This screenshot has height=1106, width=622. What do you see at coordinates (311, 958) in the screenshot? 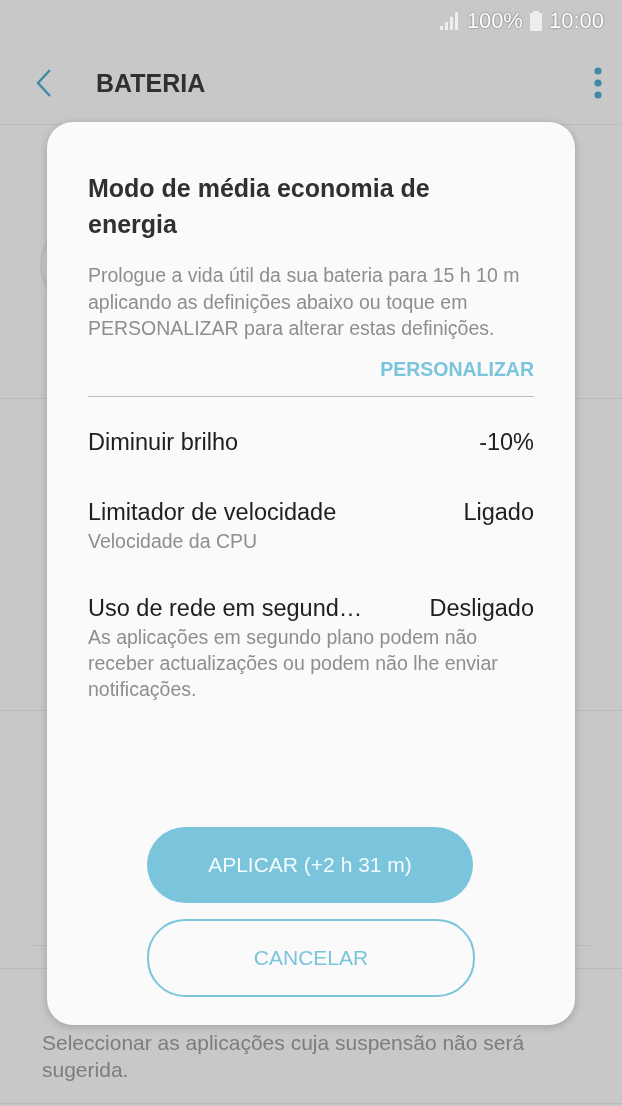
I see `cancel-button: CANCELAR` at bounding box center [311, 958].